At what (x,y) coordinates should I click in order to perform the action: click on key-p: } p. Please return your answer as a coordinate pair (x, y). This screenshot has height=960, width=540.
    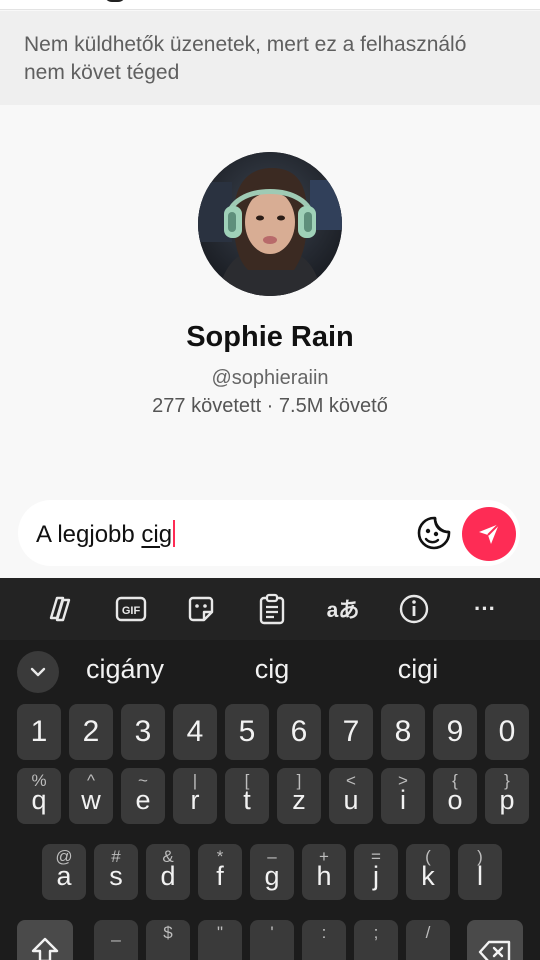
    Looking at the image, I should click on (507, 796).